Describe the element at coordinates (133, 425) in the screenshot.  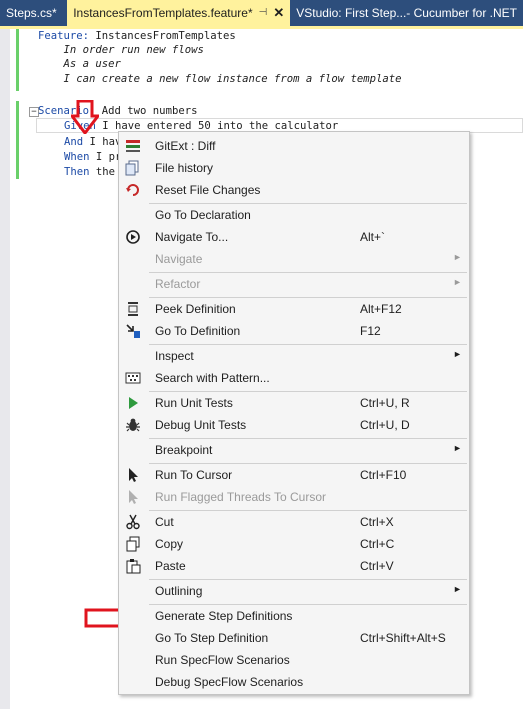
I see `bug-icon` at that location.